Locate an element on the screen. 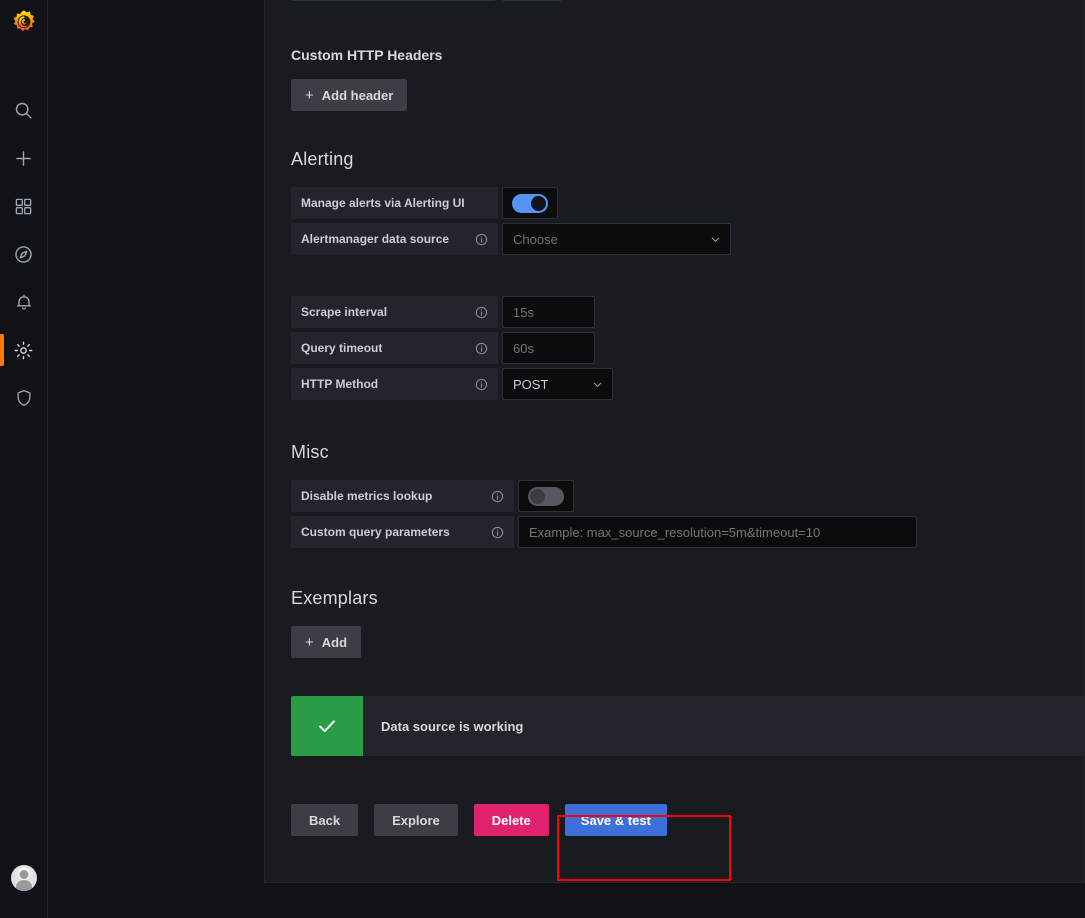 The image size is (1085, 918). add-exemplar-button: + Add is located at coordinates (326, 642).